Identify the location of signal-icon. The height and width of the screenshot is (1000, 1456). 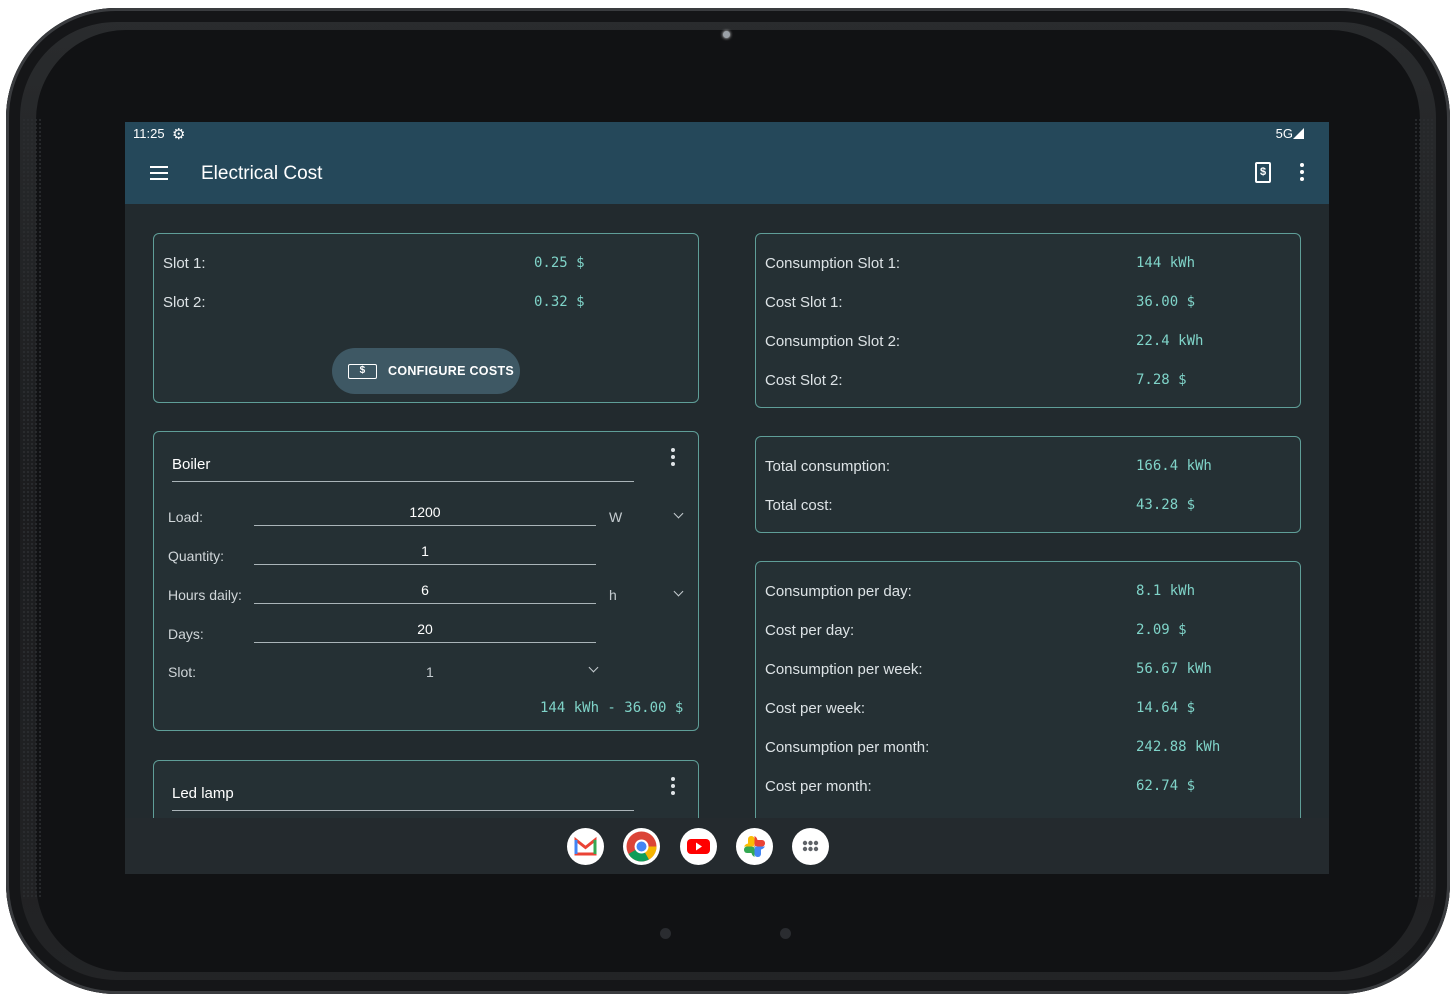
(1298, 133).